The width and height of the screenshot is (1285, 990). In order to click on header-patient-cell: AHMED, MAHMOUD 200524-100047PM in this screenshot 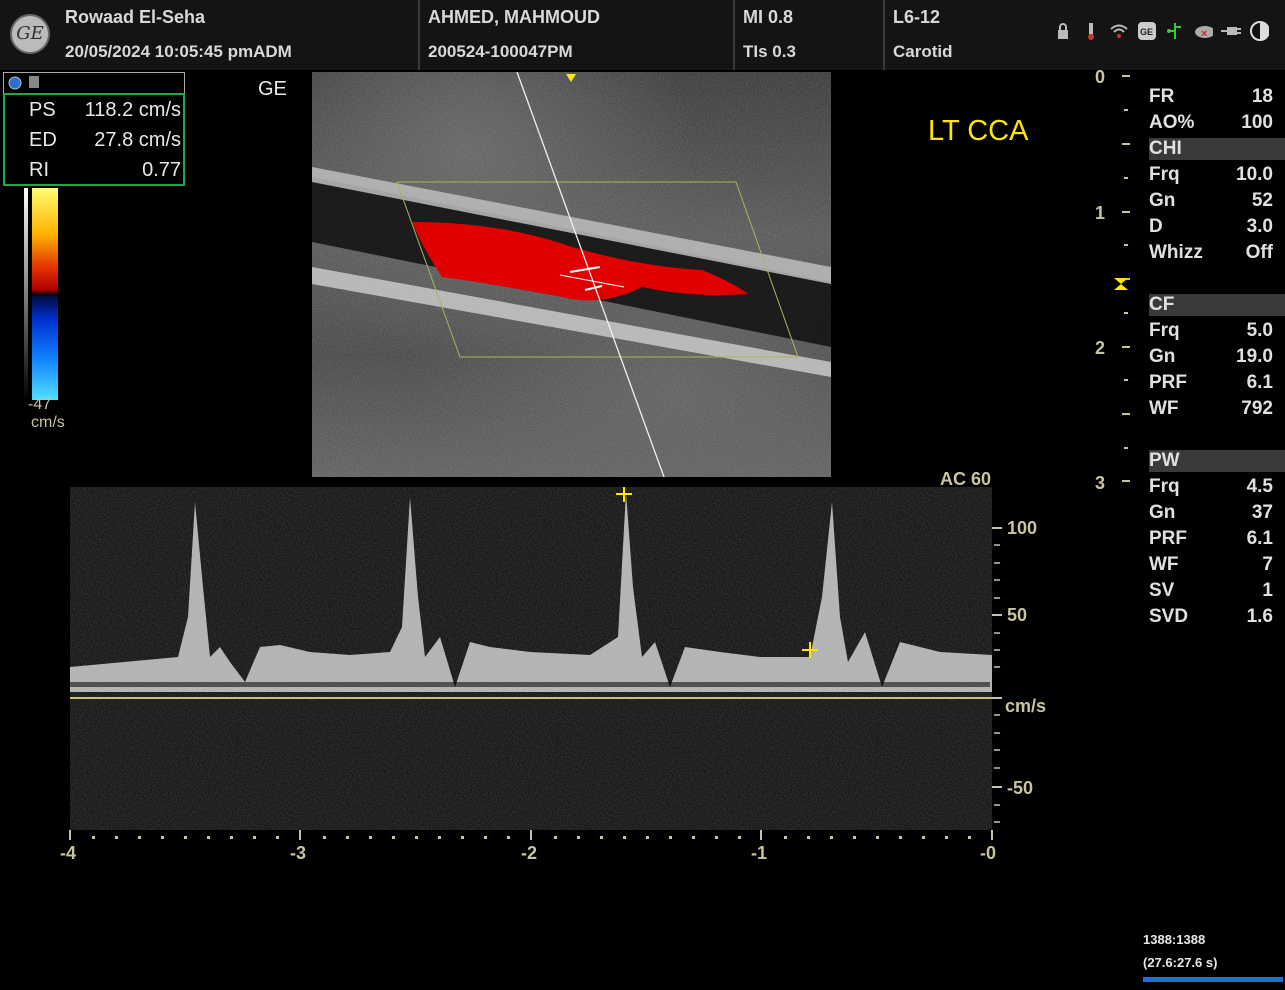, I will do `click(577, 35)`.